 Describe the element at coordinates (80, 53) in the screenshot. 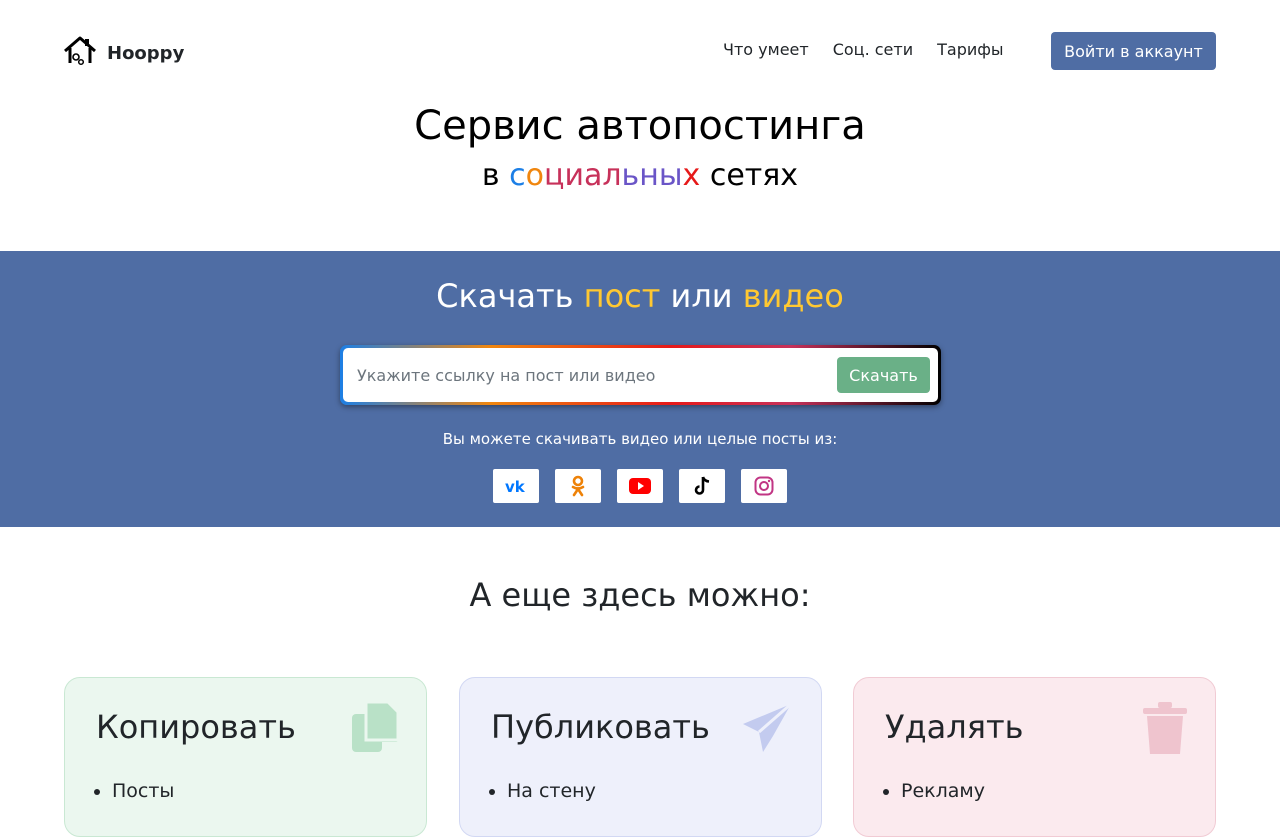

I see `house-gears-icon` at that location.